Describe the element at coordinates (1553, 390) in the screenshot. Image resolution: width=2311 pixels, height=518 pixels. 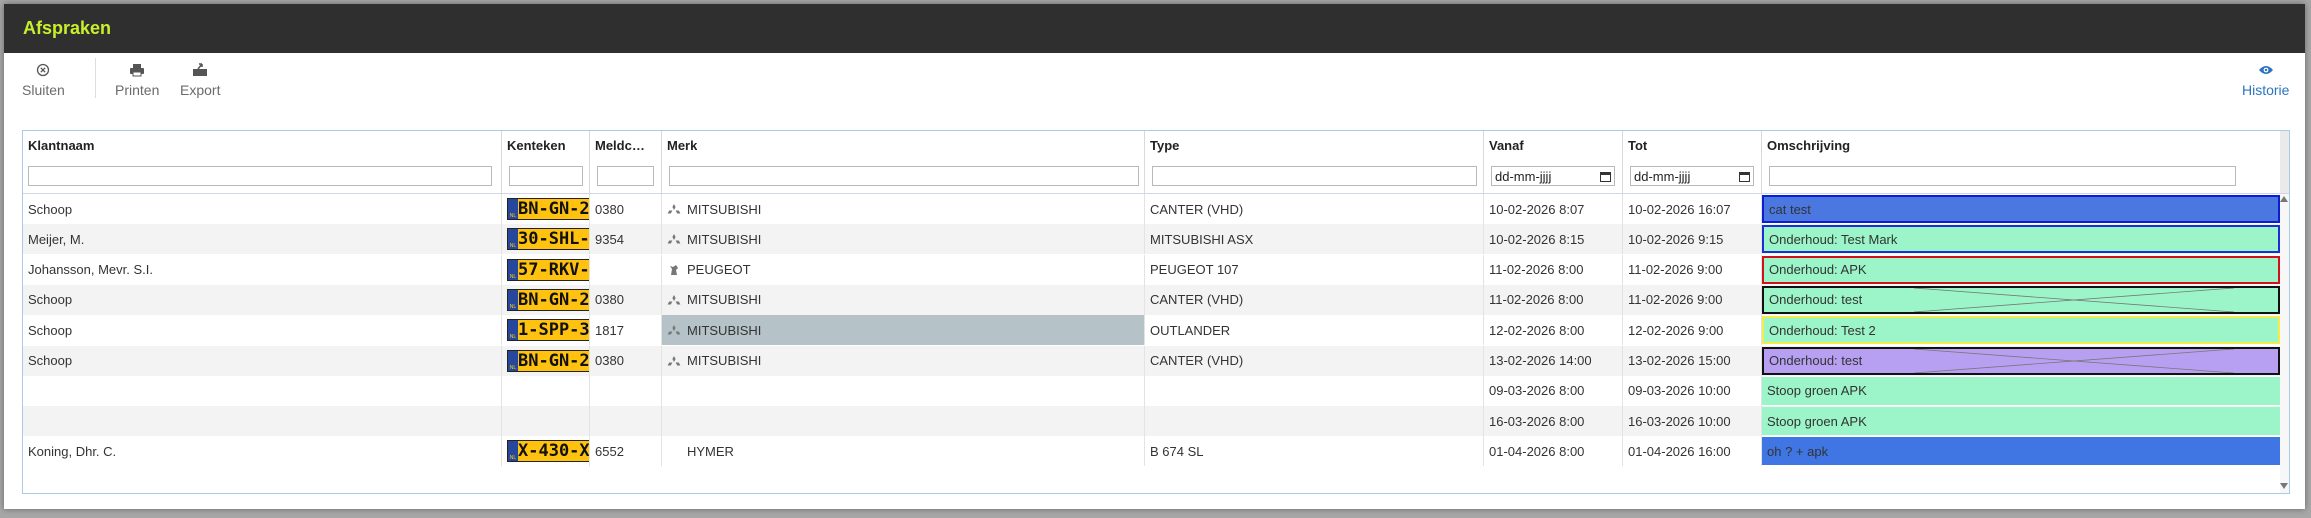
I see `cell-vanaf: 09-03-2026 8:00` at that location.